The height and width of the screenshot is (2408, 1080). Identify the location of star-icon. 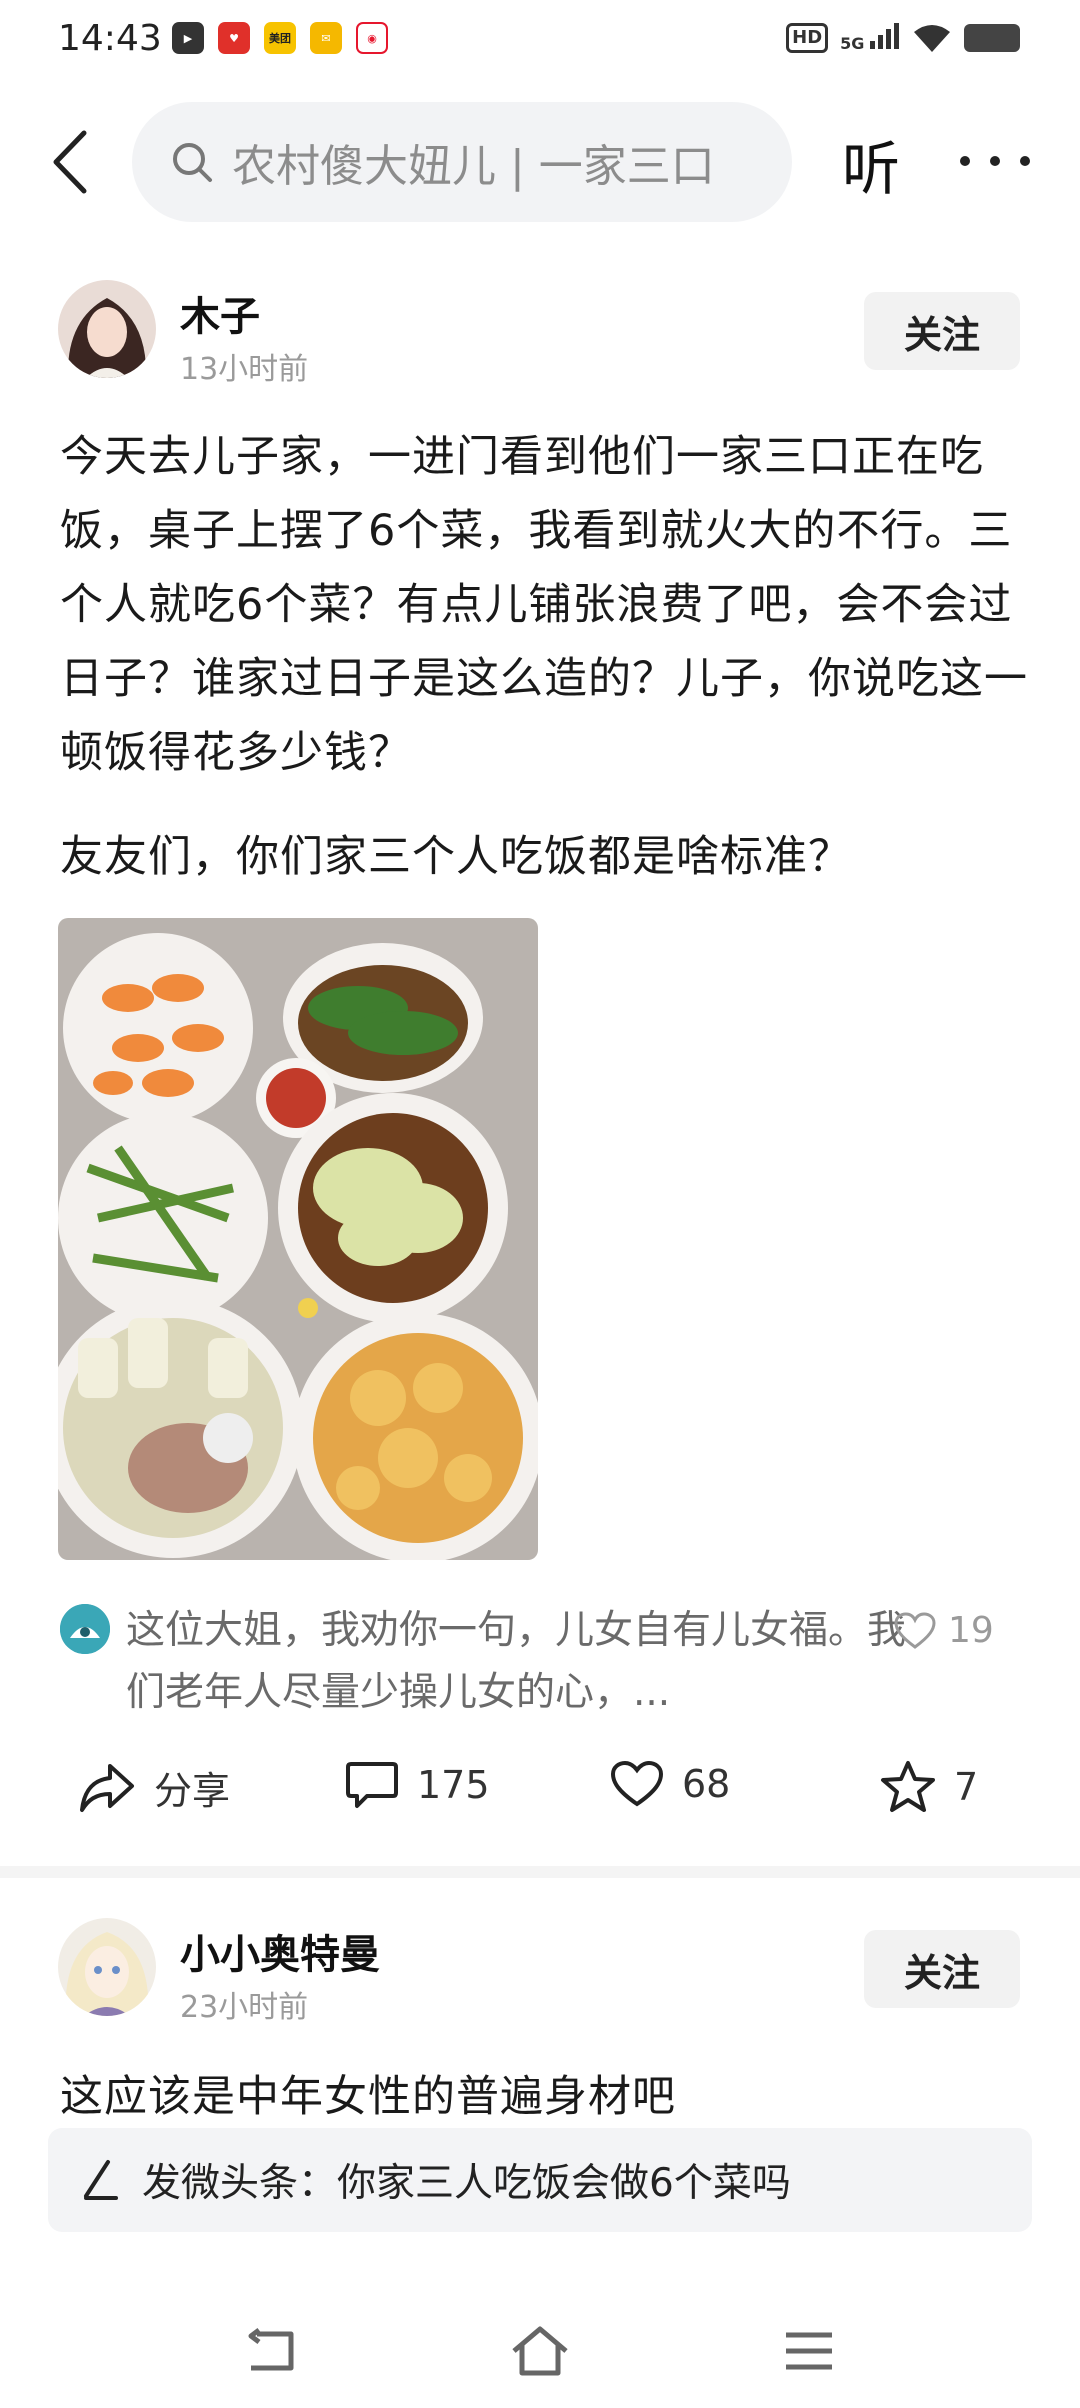
(908, 1786).